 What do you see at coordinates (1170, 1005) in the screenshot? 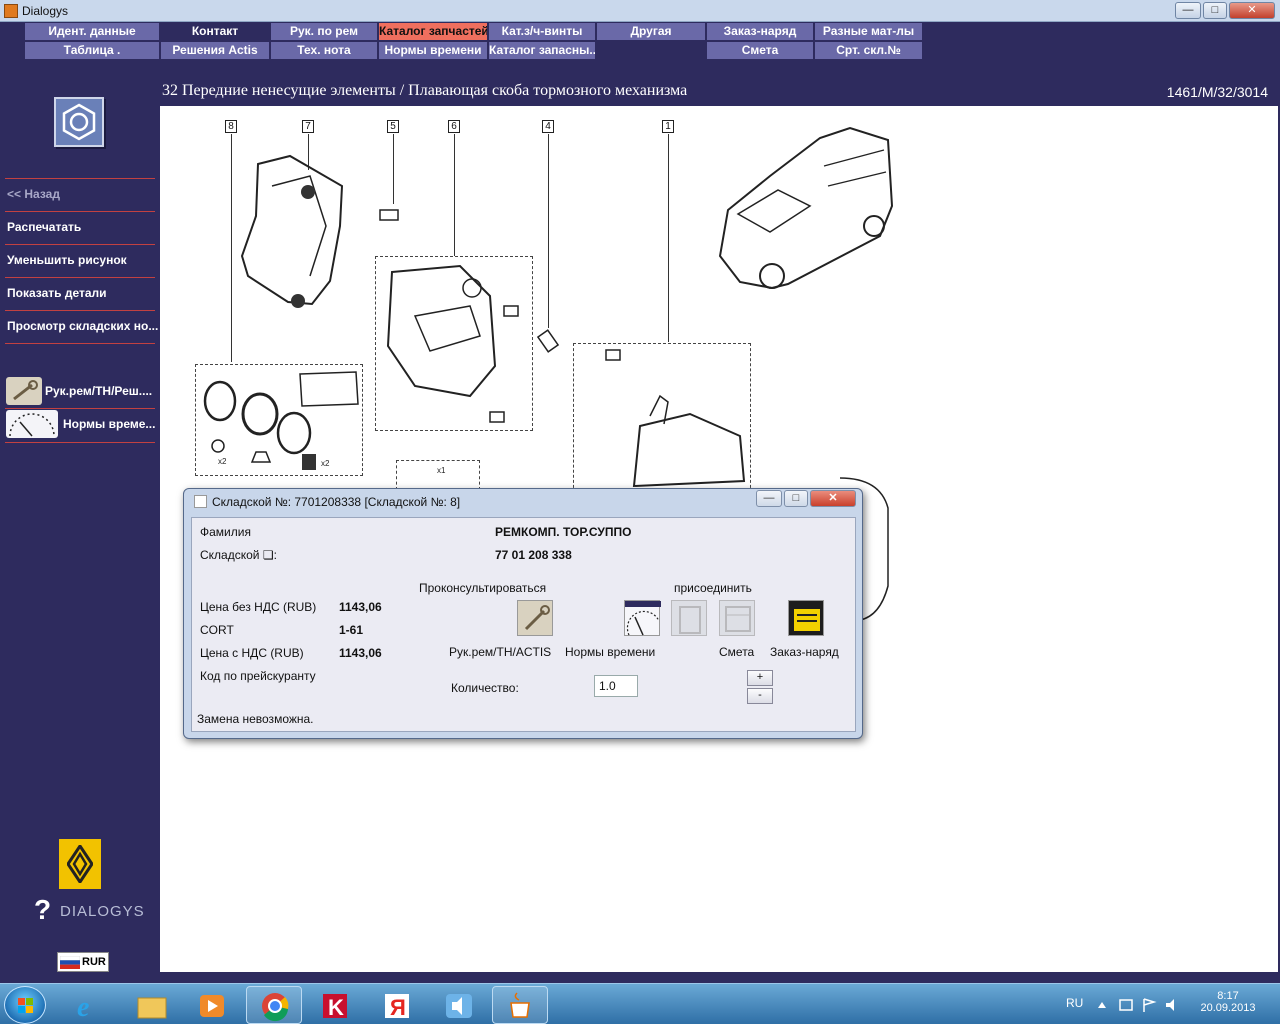
I see `volume-icon` at bounding box center [1170, 1005].